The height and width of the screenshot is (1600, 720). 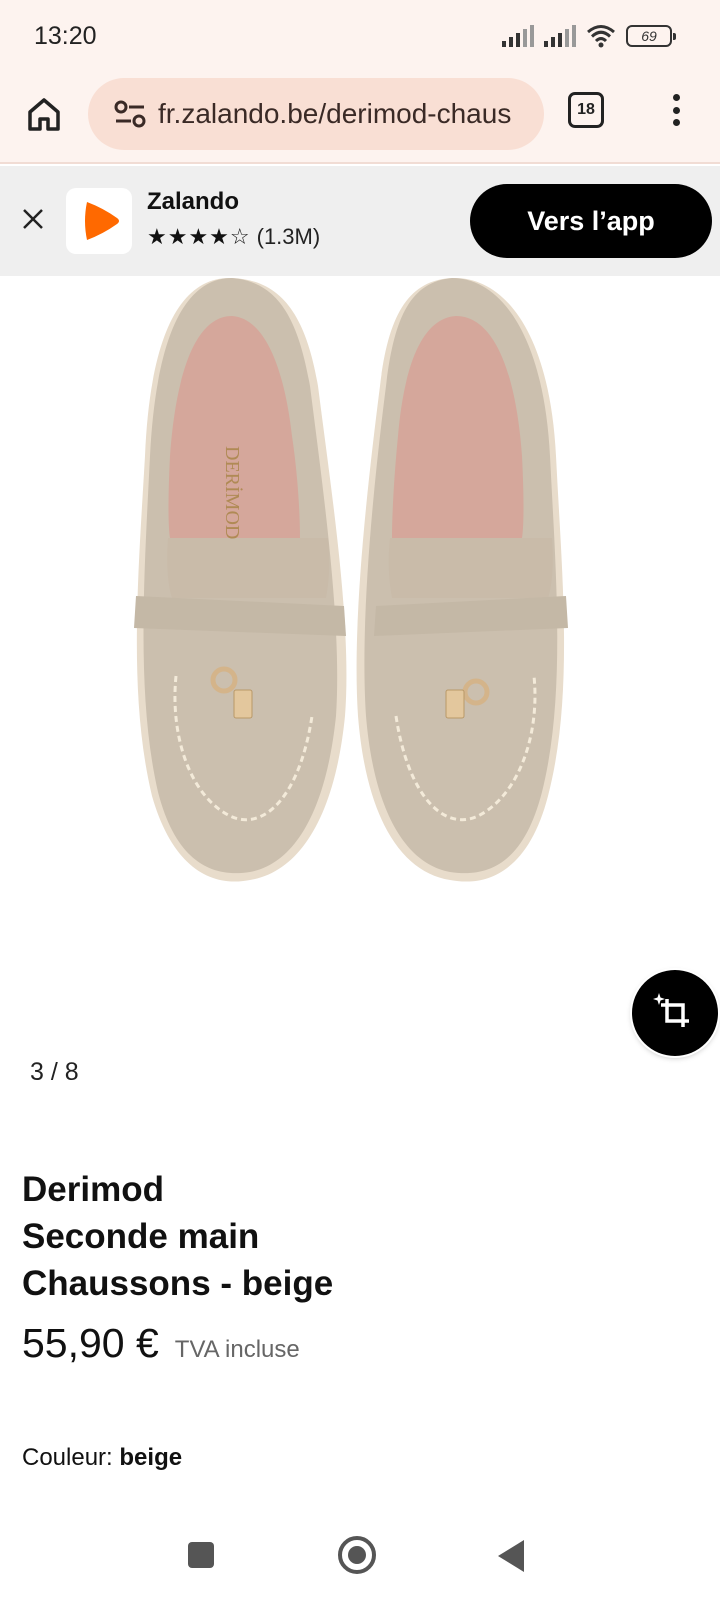 I want to click on url-bar: fr.zalando.be/derimod-chaus, so click(x=316, y=114).